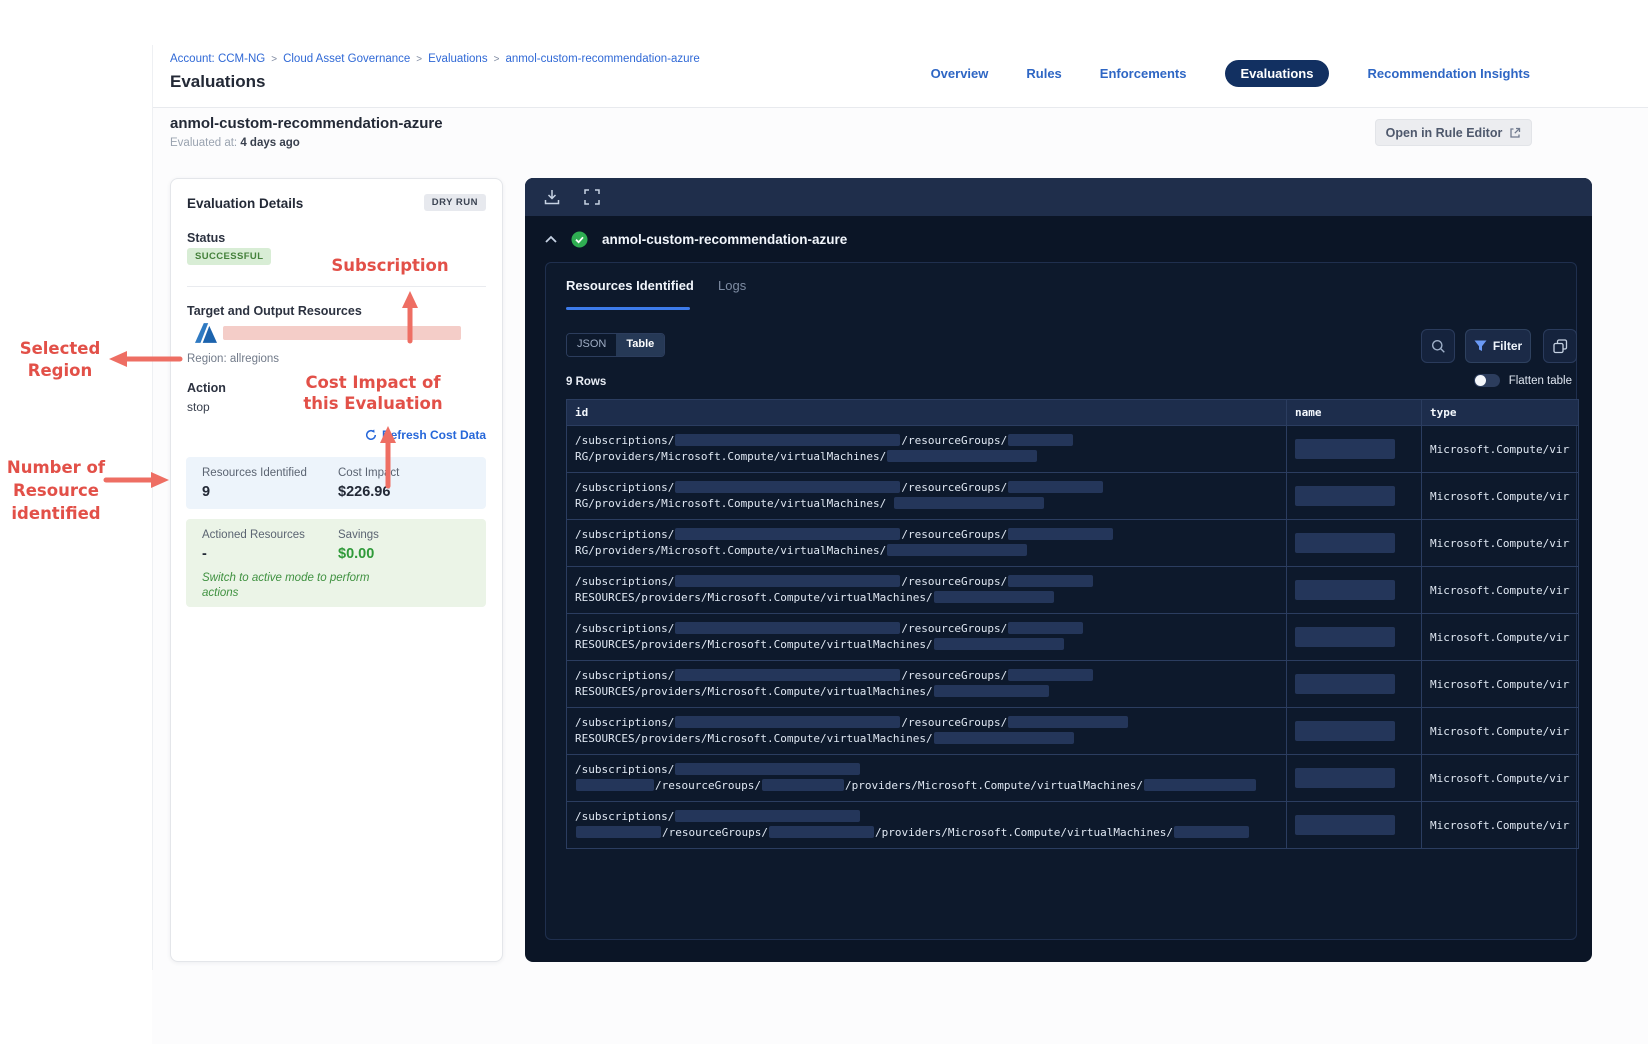  What do you see at coordinates (592, 345) in the screenshot?
I see `view-mode-json: JSON` at bounding box center [592, 345].